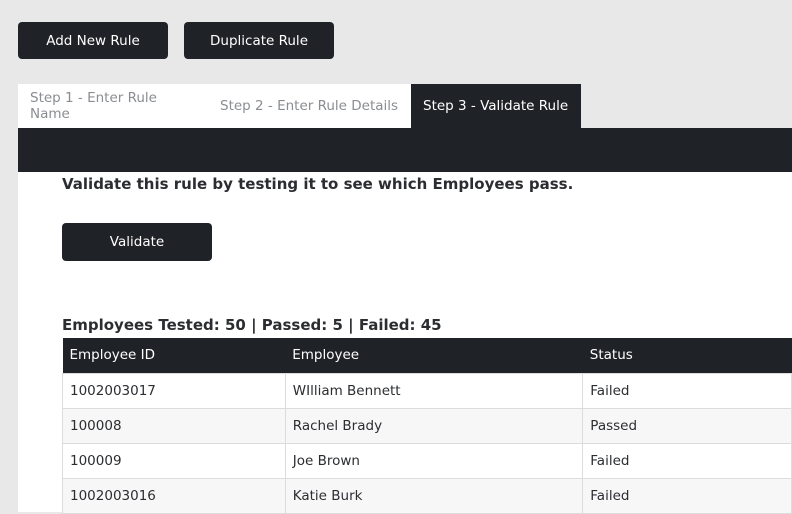 The width and height of the screenshot is (792, 514). Describe the element at coordinates (687, 425) in the screenshot. I see `cell-status: Passed` at that location.